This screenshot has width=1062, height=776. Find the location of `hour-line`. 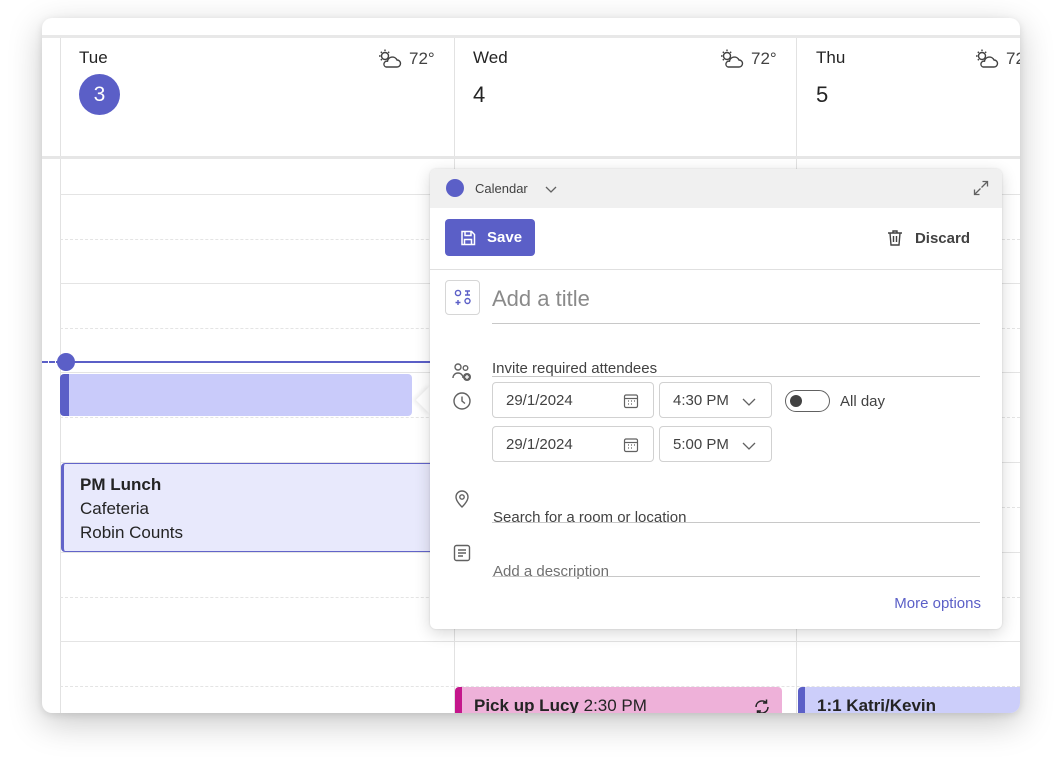

hour-line is located at coordinates (540, 641).